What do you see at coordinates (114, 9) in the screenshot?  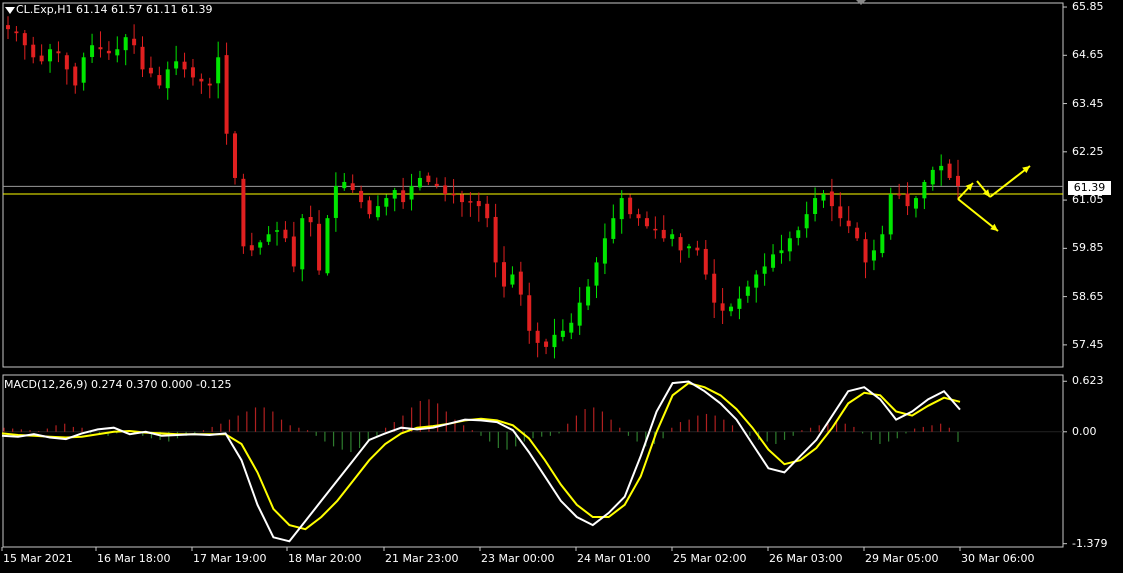 I see `price-chart-title: CL.Exp,H1 61.14 61.57 61.11 61.39` at bounding box center [114, 9].